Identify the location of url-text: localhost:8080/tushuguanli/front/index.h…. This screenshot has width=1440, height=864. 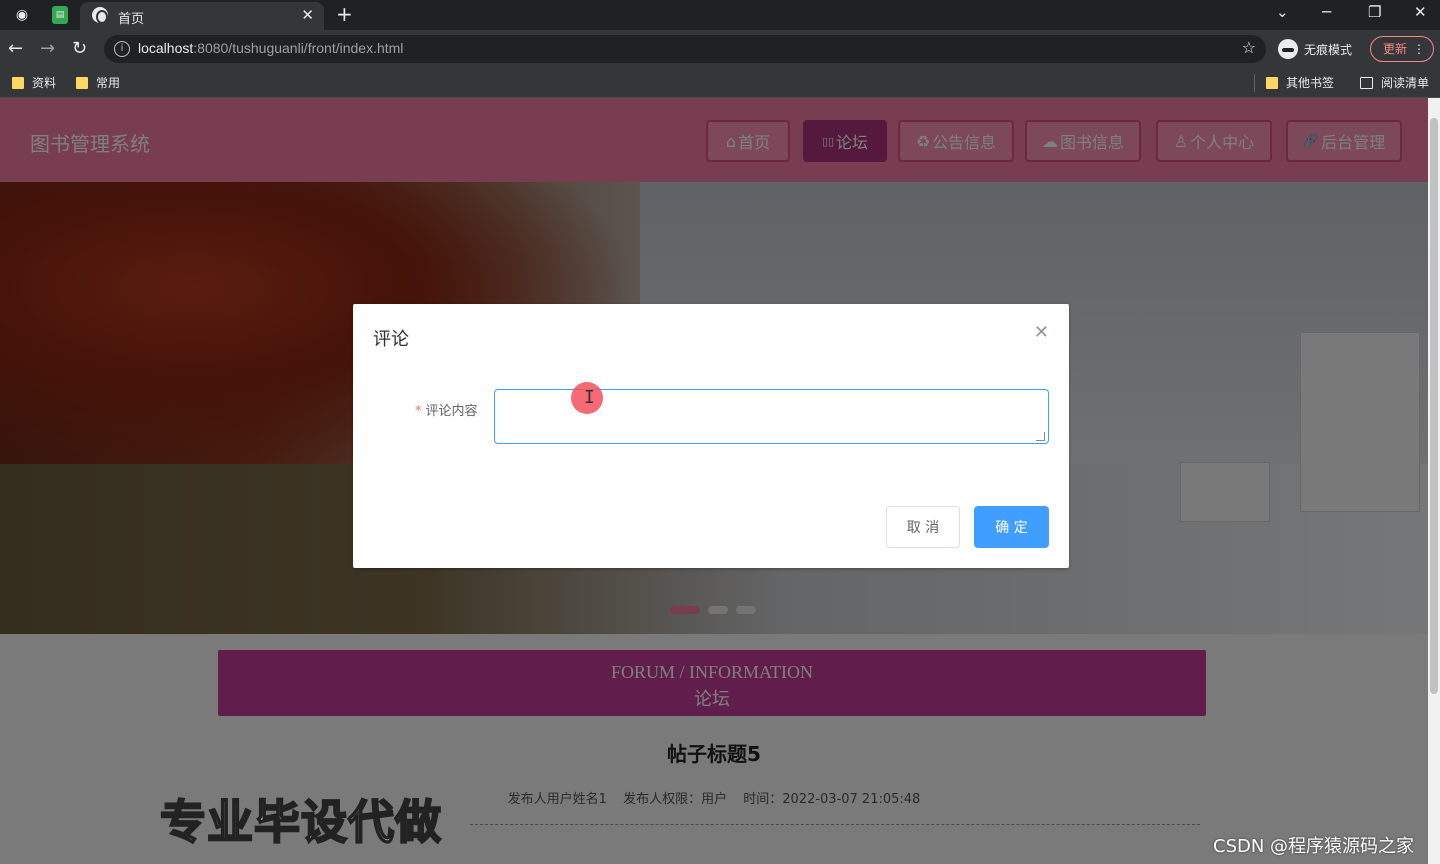
(270, 48).